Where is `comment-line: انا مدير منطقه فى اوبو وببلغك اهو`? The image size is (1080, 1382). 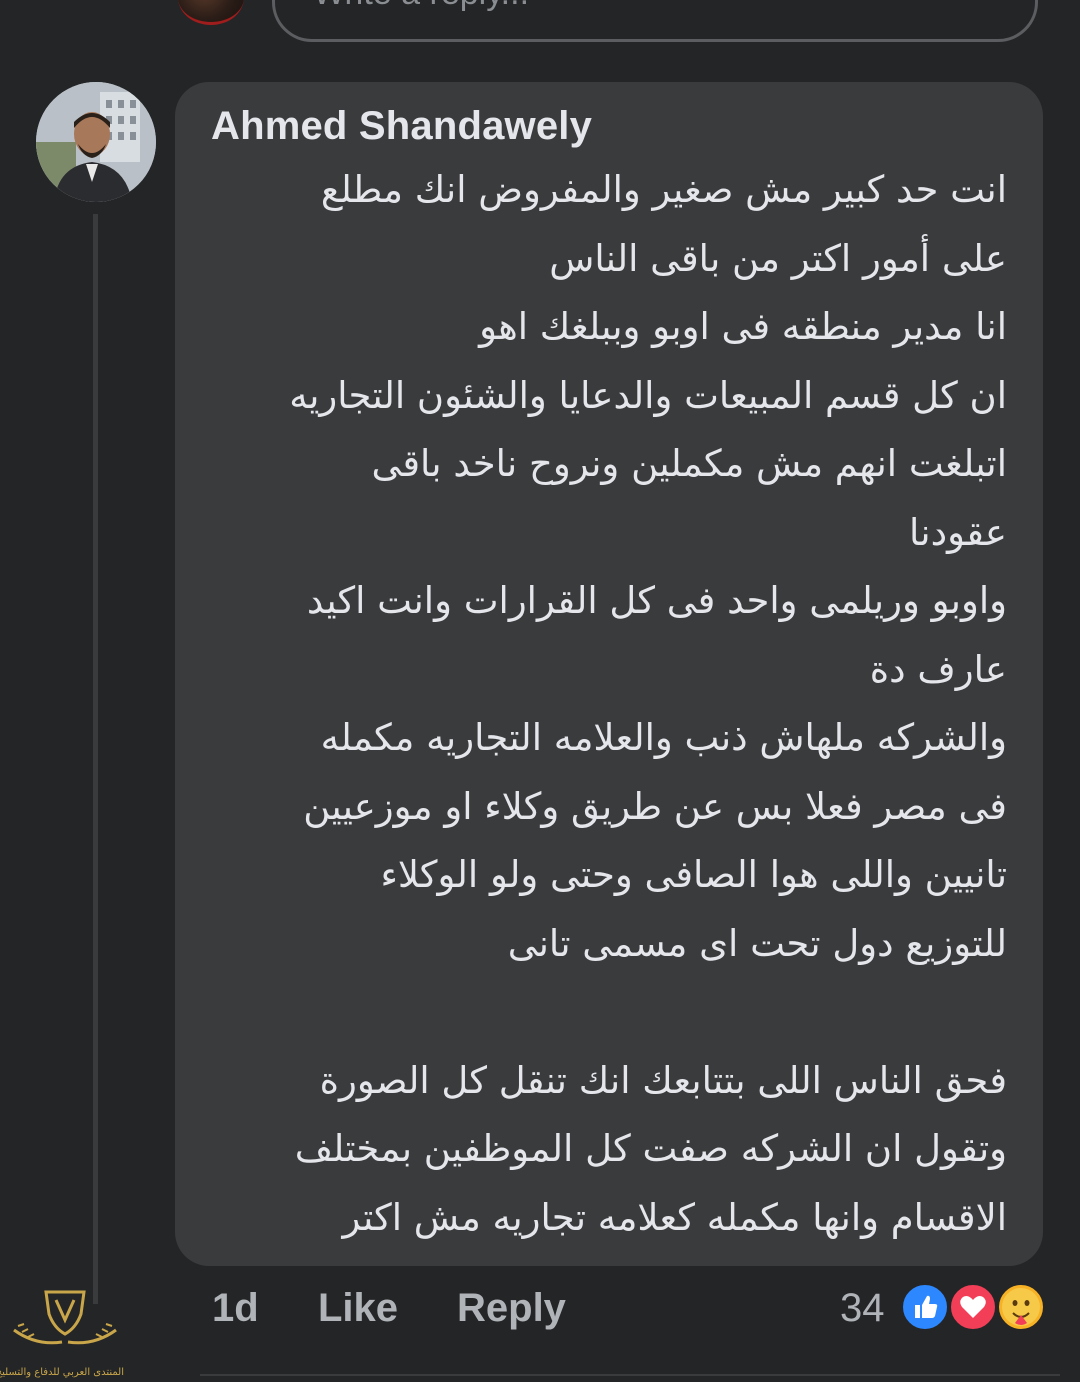
comment-line: انا مدير منطقه فى اوبو وببلغك اهو is located at coordinates (743, 326).